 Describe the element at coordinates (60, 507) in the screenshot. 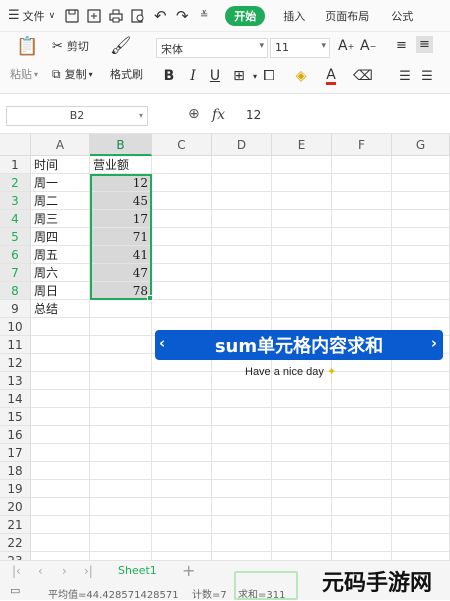

I see `cell-a20` at that location.